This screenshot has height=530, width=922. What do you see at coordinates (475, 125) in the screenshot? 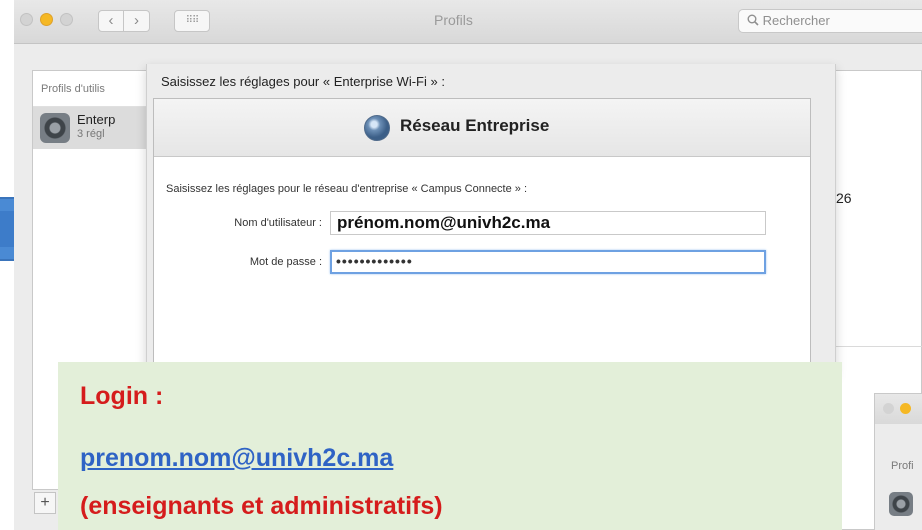
I see `network-title: Réseau Entreprise` at bounding box center [475, 125].